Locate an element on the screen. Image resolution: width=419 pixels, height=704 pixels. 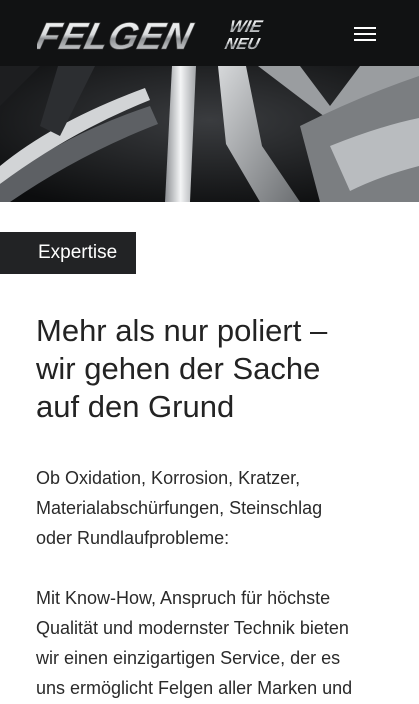
section-tag: Expertise is located at coordinates (68, 253).